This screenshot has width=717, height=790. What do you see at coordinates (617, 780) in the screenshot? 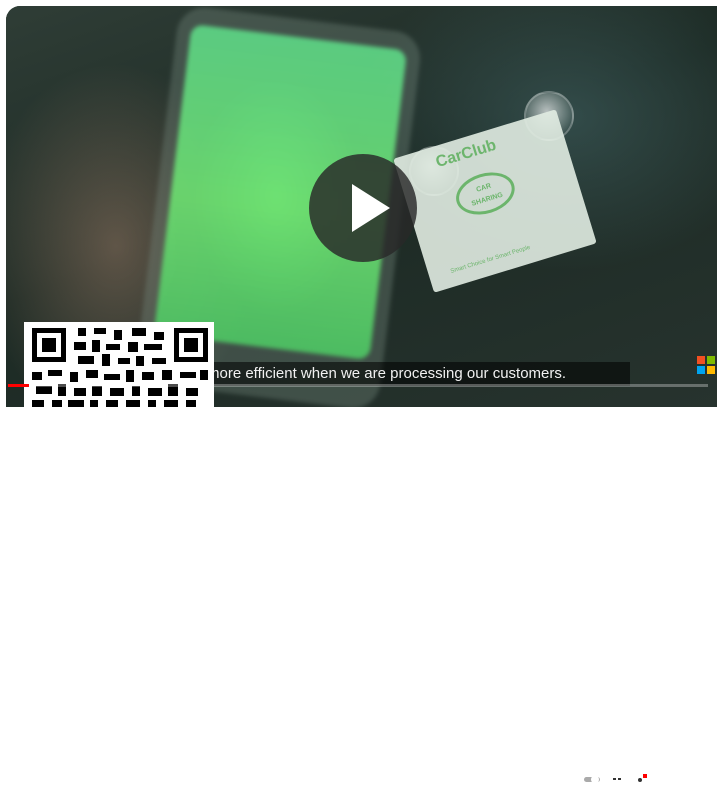
I see `cc-icon` at bounding box center [617, 780].